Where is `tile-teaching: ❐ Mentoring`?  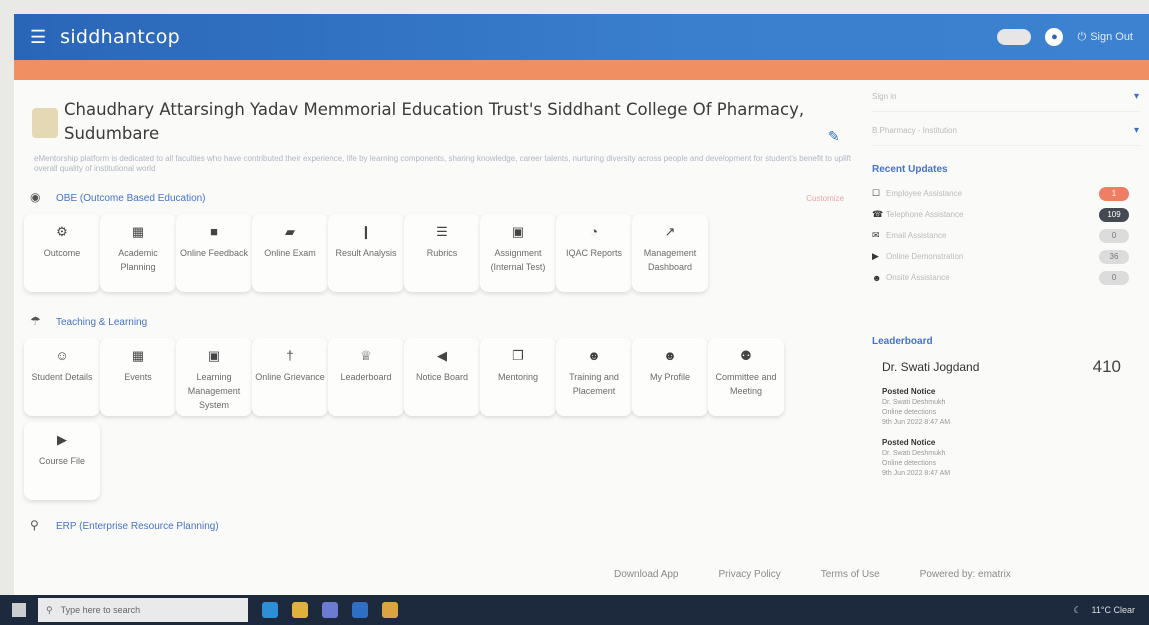 tile-teaching: ❐ Mentoring is located at coordinates (518, 377).